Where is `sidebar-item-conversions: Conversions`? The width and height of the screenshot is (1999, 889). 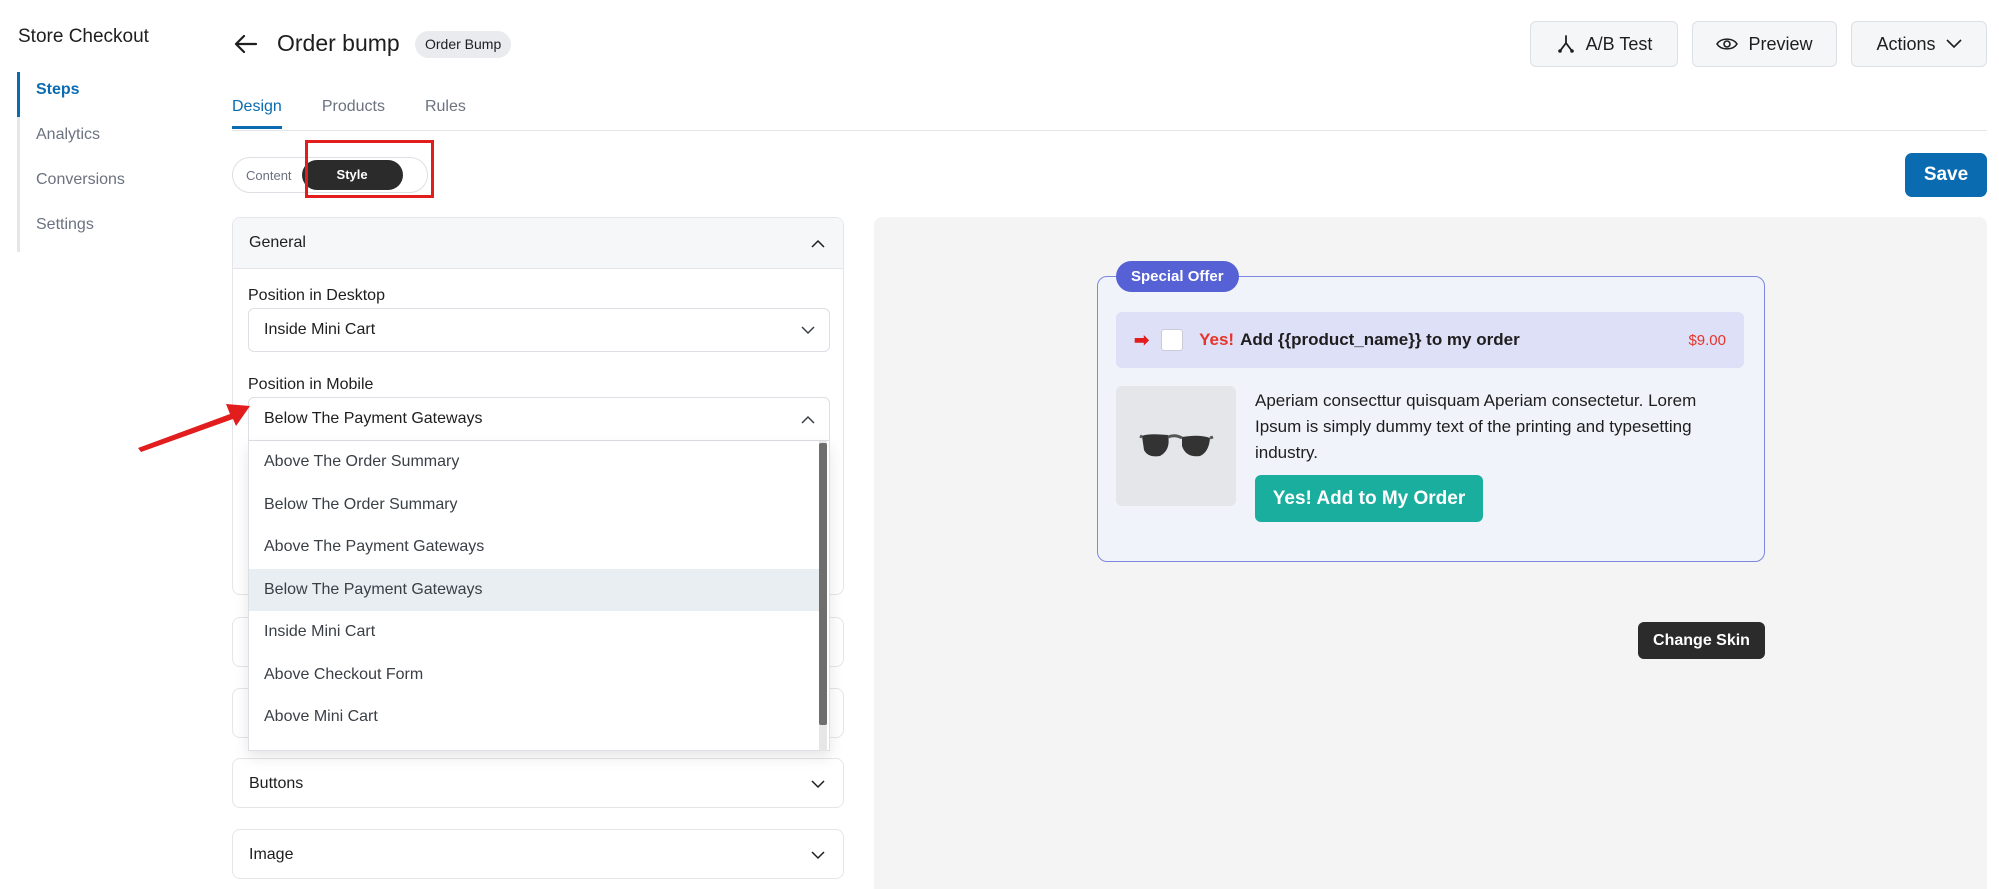
sidebar-item-conversions: Conversions is located at coordinates (110, 184).